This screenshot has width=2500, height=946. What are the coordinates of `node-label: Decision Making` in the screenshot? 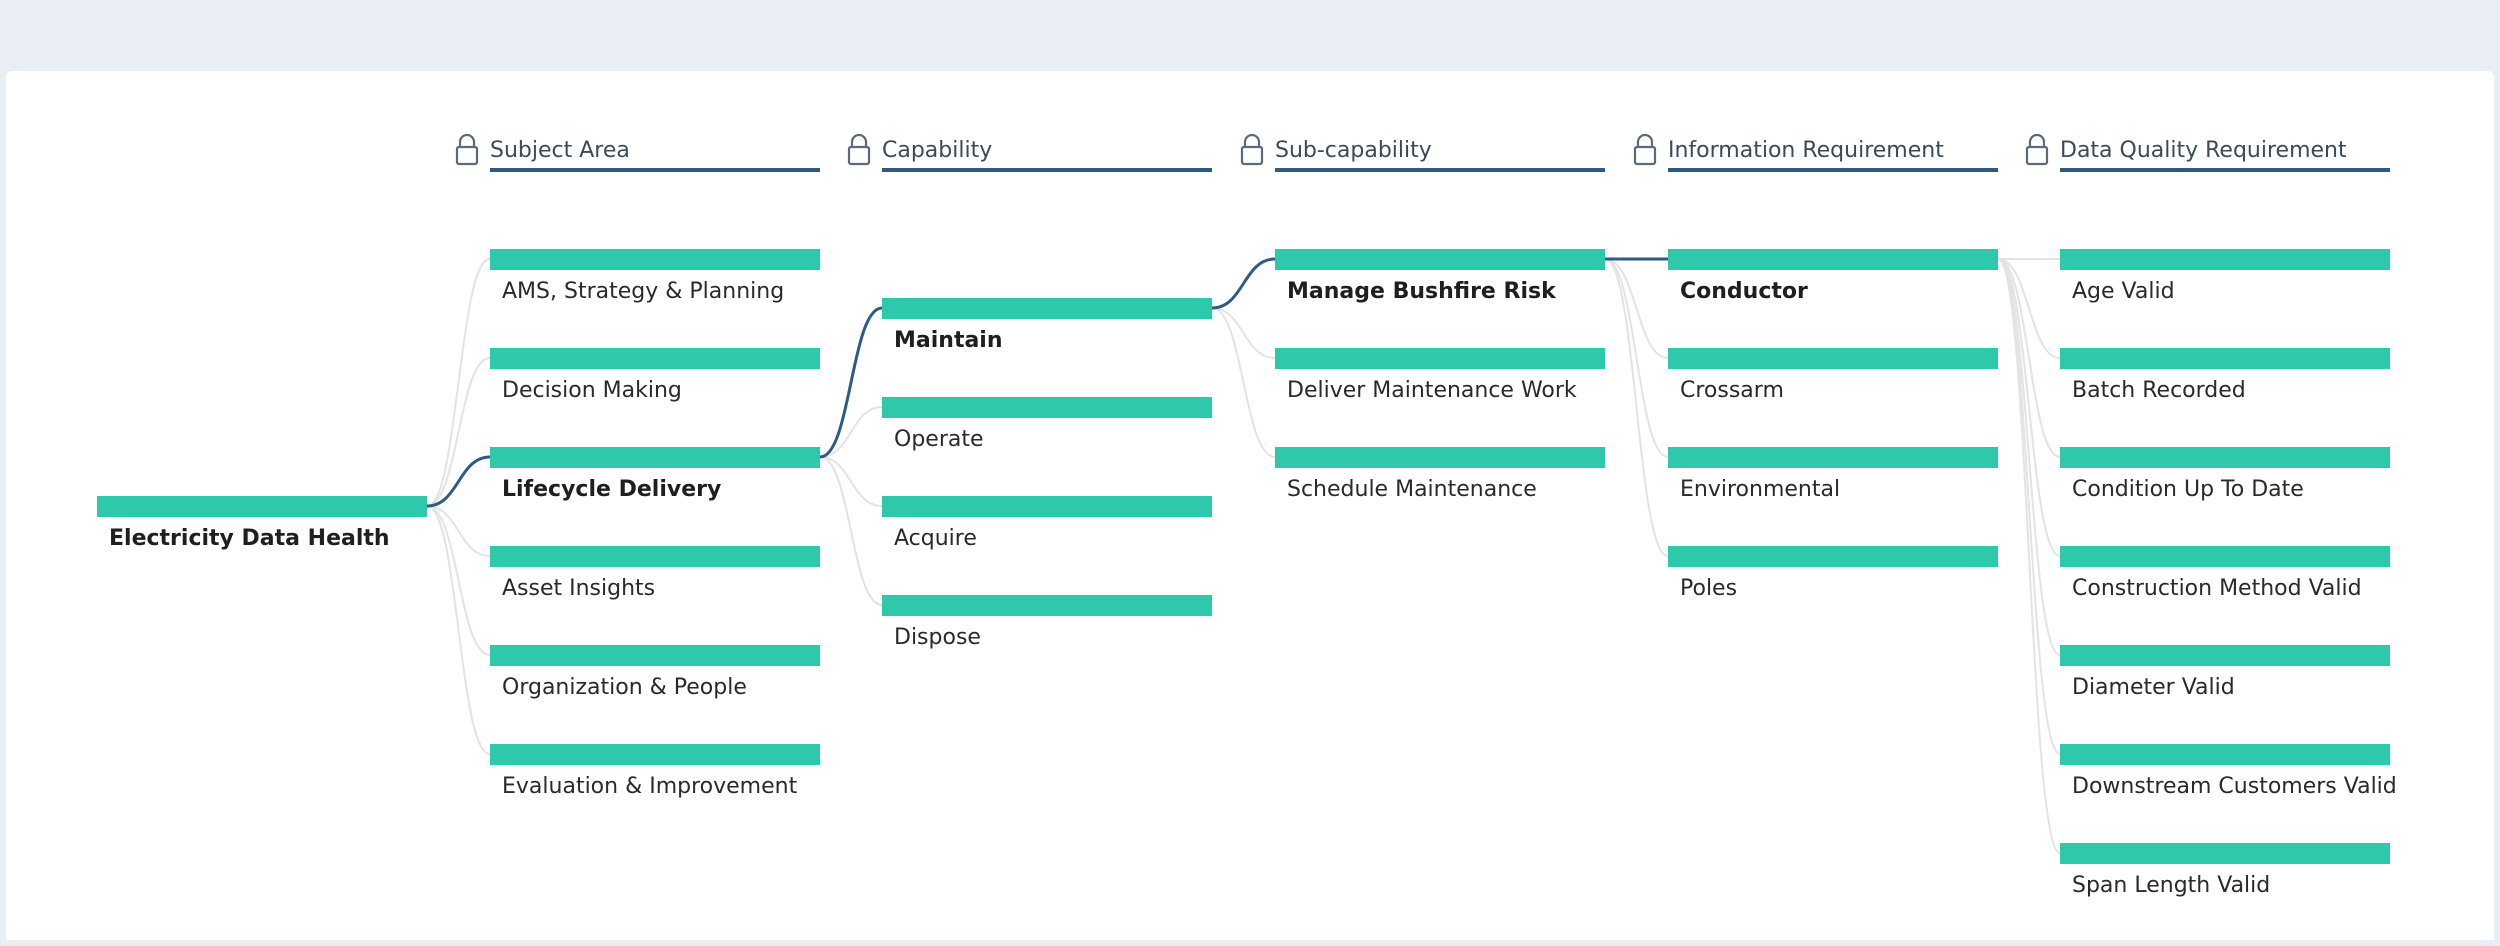 It's located at (592, 390).